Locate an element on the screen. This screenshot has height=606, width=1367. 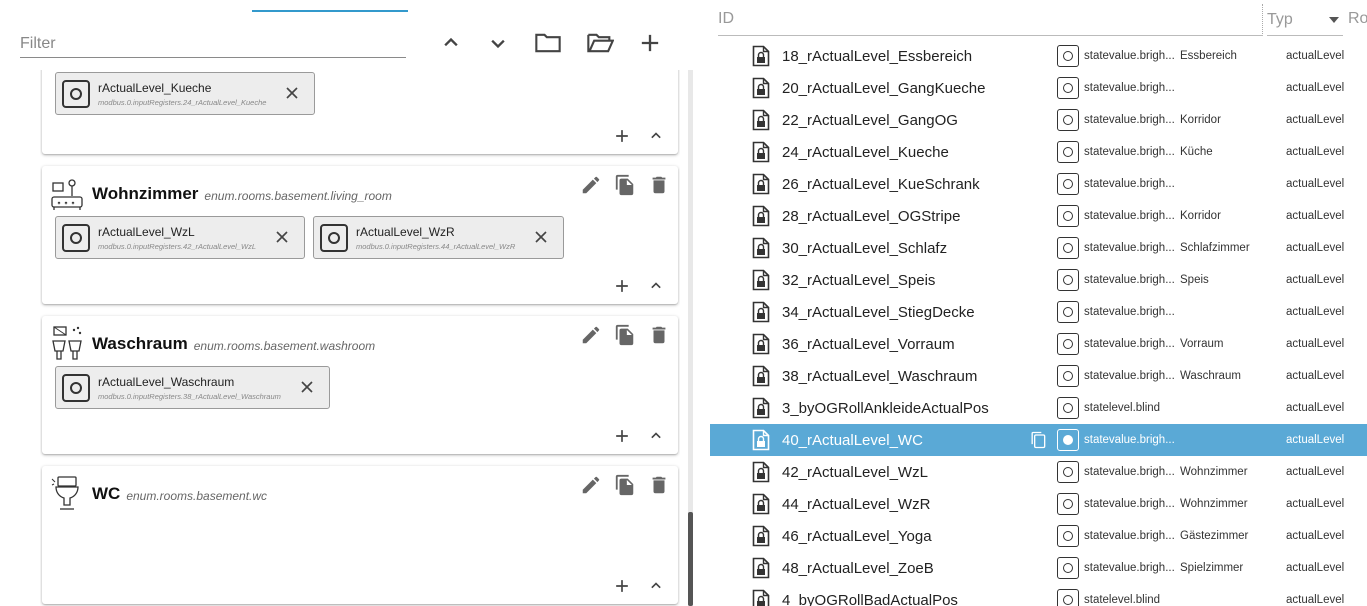
role-column-header: Ro is located at coordinates (1357, 18).